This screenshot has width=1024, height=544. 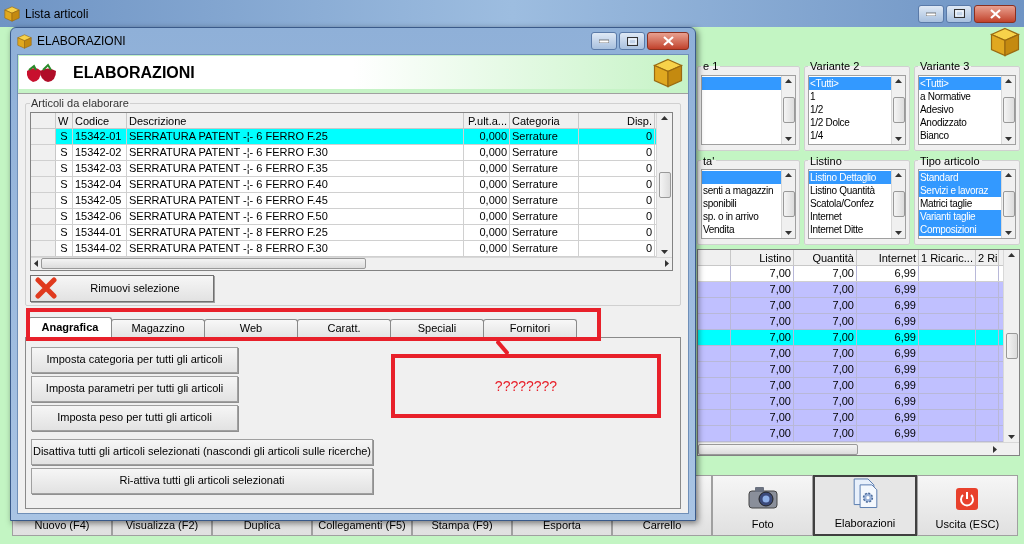 I want to click on column-header: Quantità, so click(x=825, y=257).